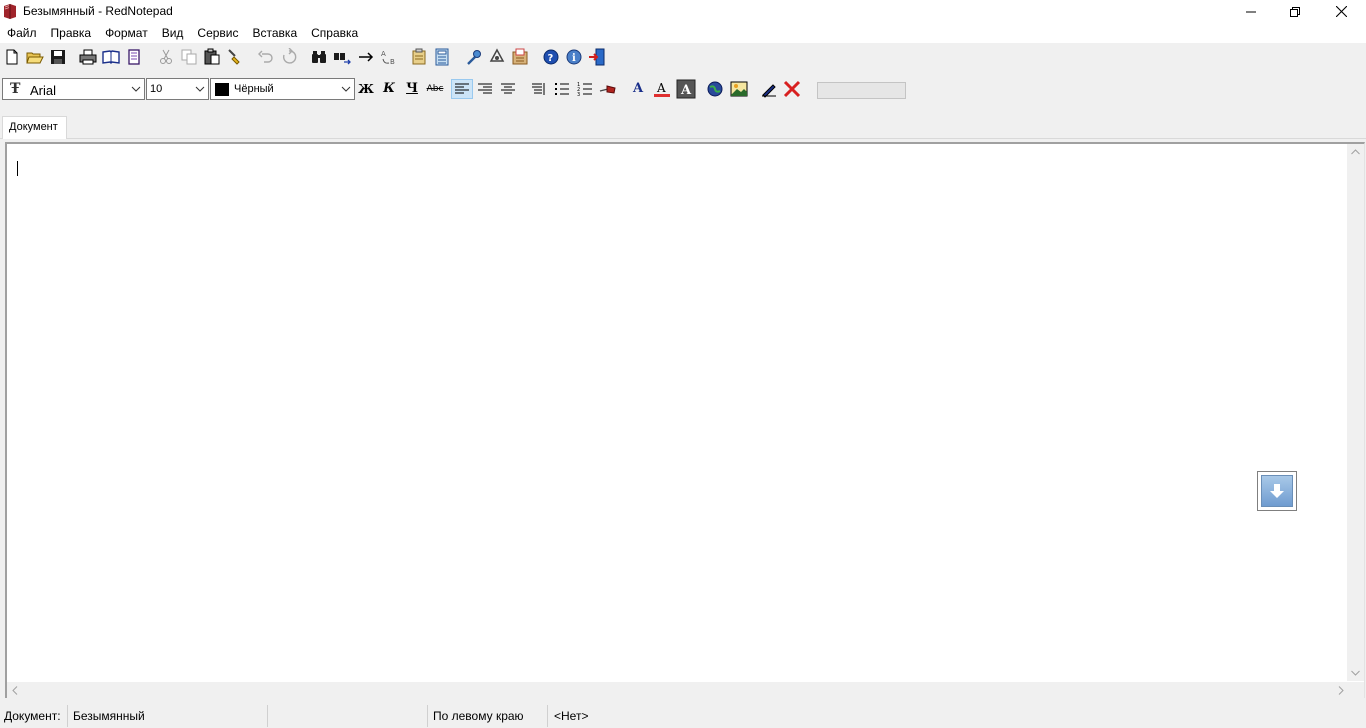 This screenshot has width=1366, height=728. Describe the element at coordinates (608, 89) in the screenshot. I see `insert-symbol-button` at that location.